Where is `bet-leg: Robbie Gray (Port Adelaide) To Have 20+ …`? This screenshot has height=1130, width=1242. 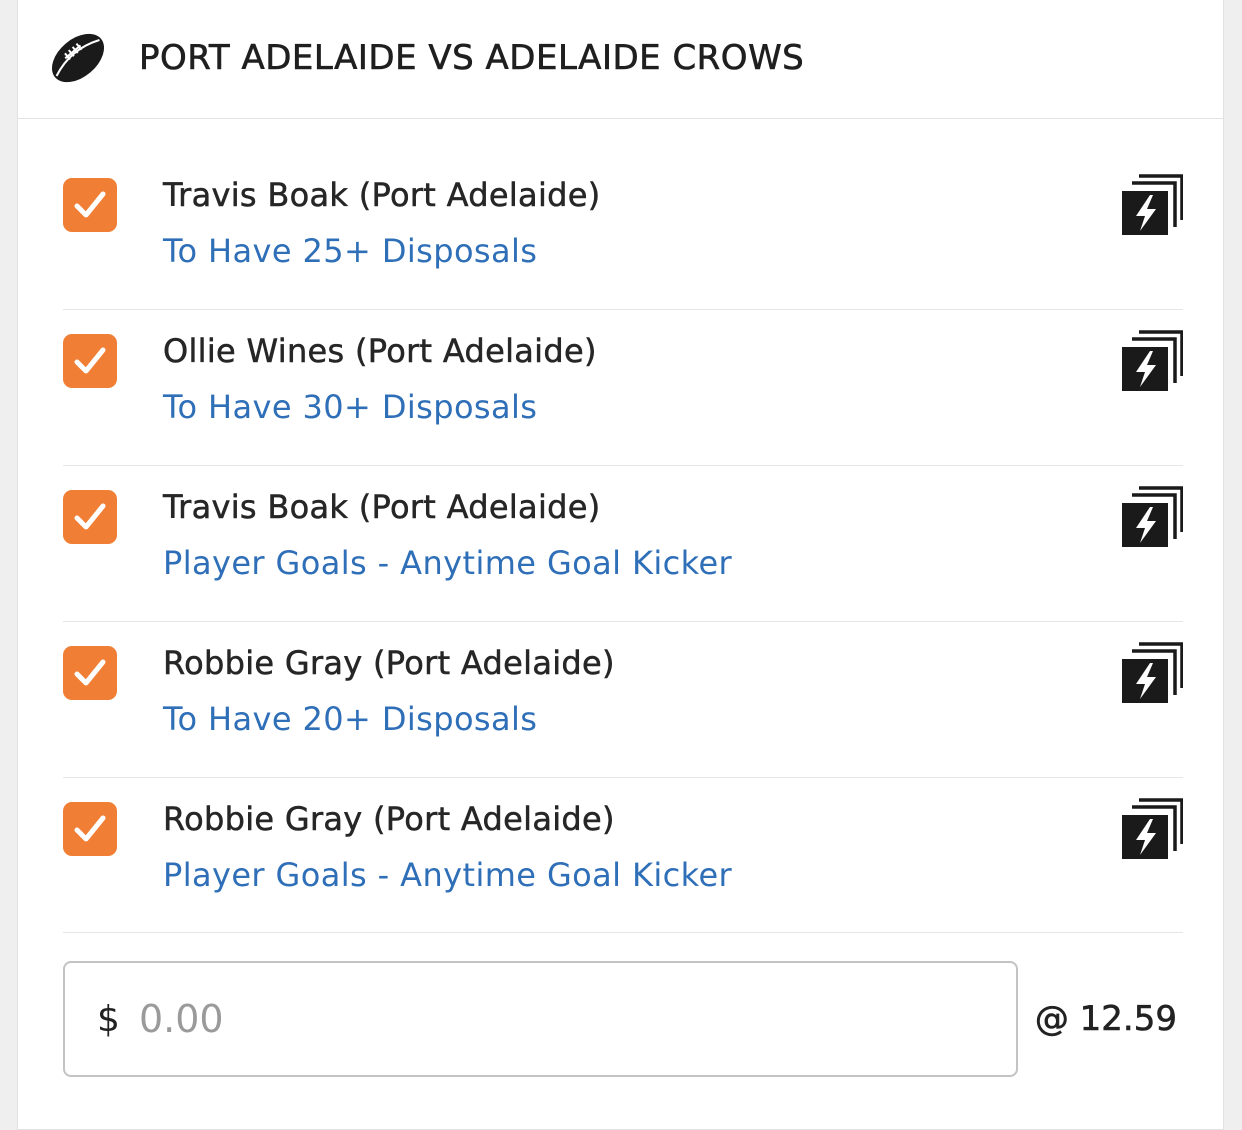
bet-leg: Robbie Gray (Port Adelaide) To Have 20+ … is located at coordinates (623, 700).